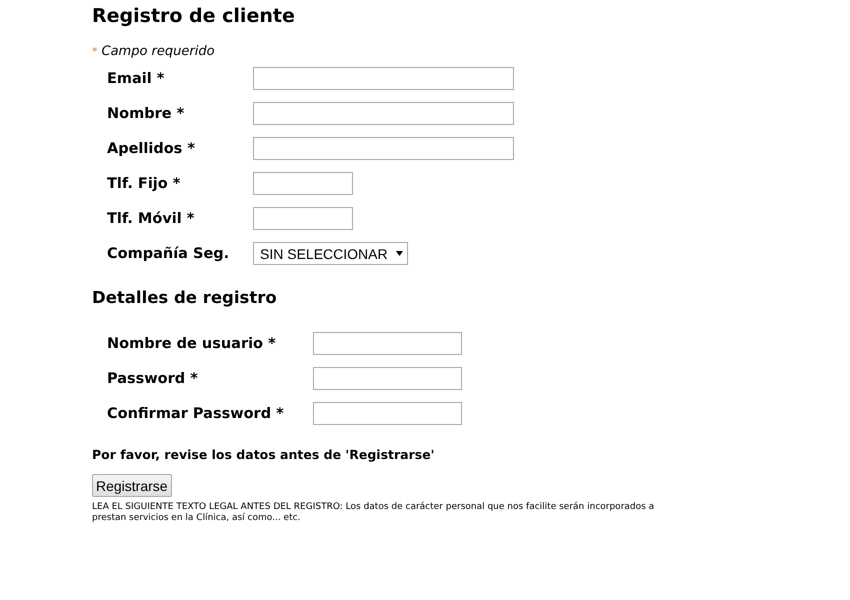  Describe the element at coordinates (144, 184) in the screenshot. I see `field-label: Tlf. Fijo *` at that location.